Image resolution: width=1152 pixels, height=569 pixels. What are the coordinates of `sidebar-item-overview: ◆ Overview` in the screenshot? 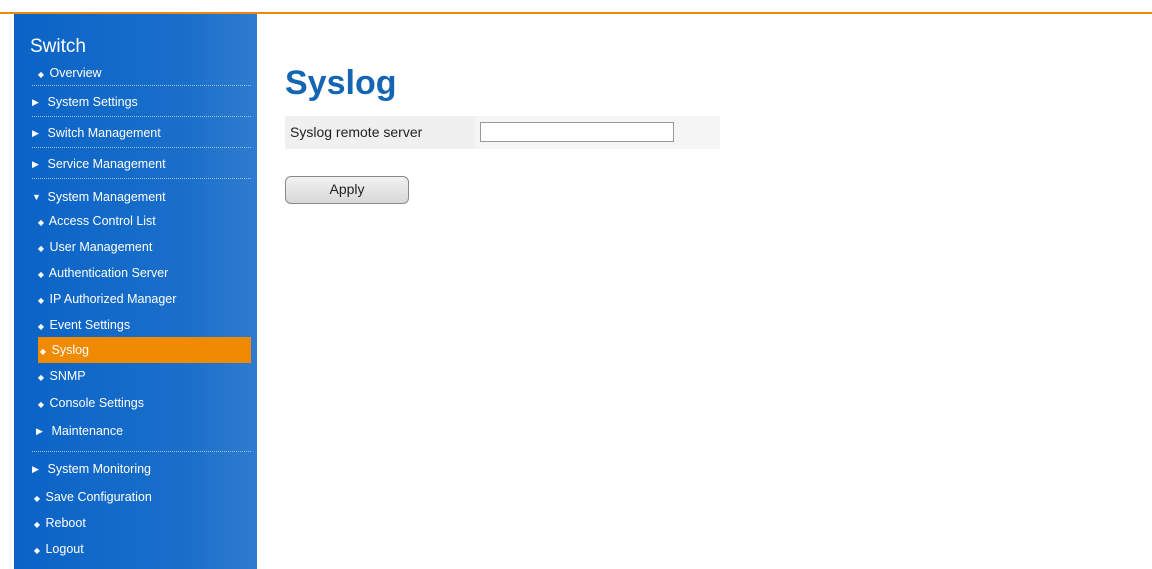 It's located at (138, 73).